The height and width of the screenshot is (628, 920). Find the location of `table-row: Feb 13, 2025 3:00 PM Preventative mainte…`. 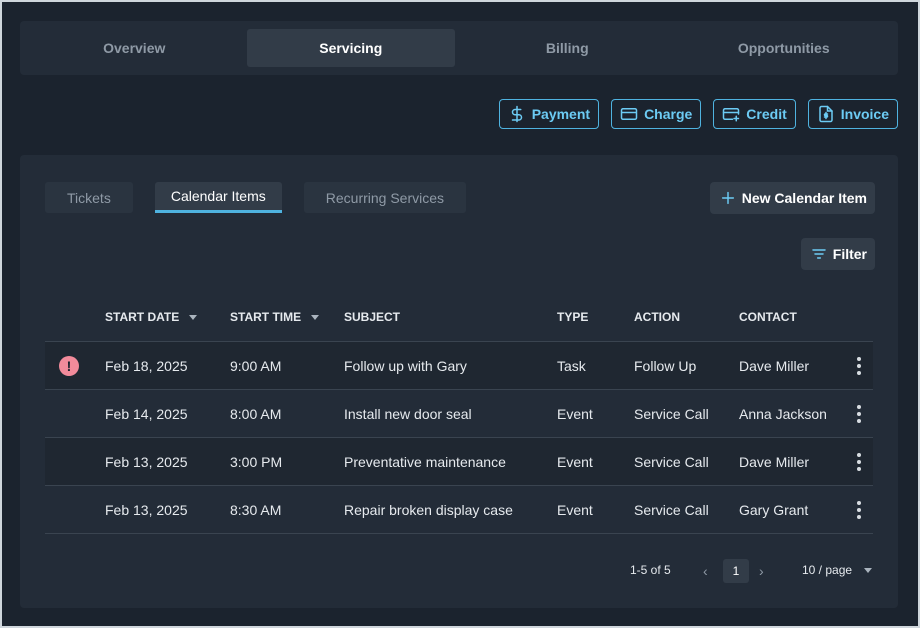

table-row: Feb 13, 2025 3:00 PM Preventative mainte… is located at coordinates (459, 462).